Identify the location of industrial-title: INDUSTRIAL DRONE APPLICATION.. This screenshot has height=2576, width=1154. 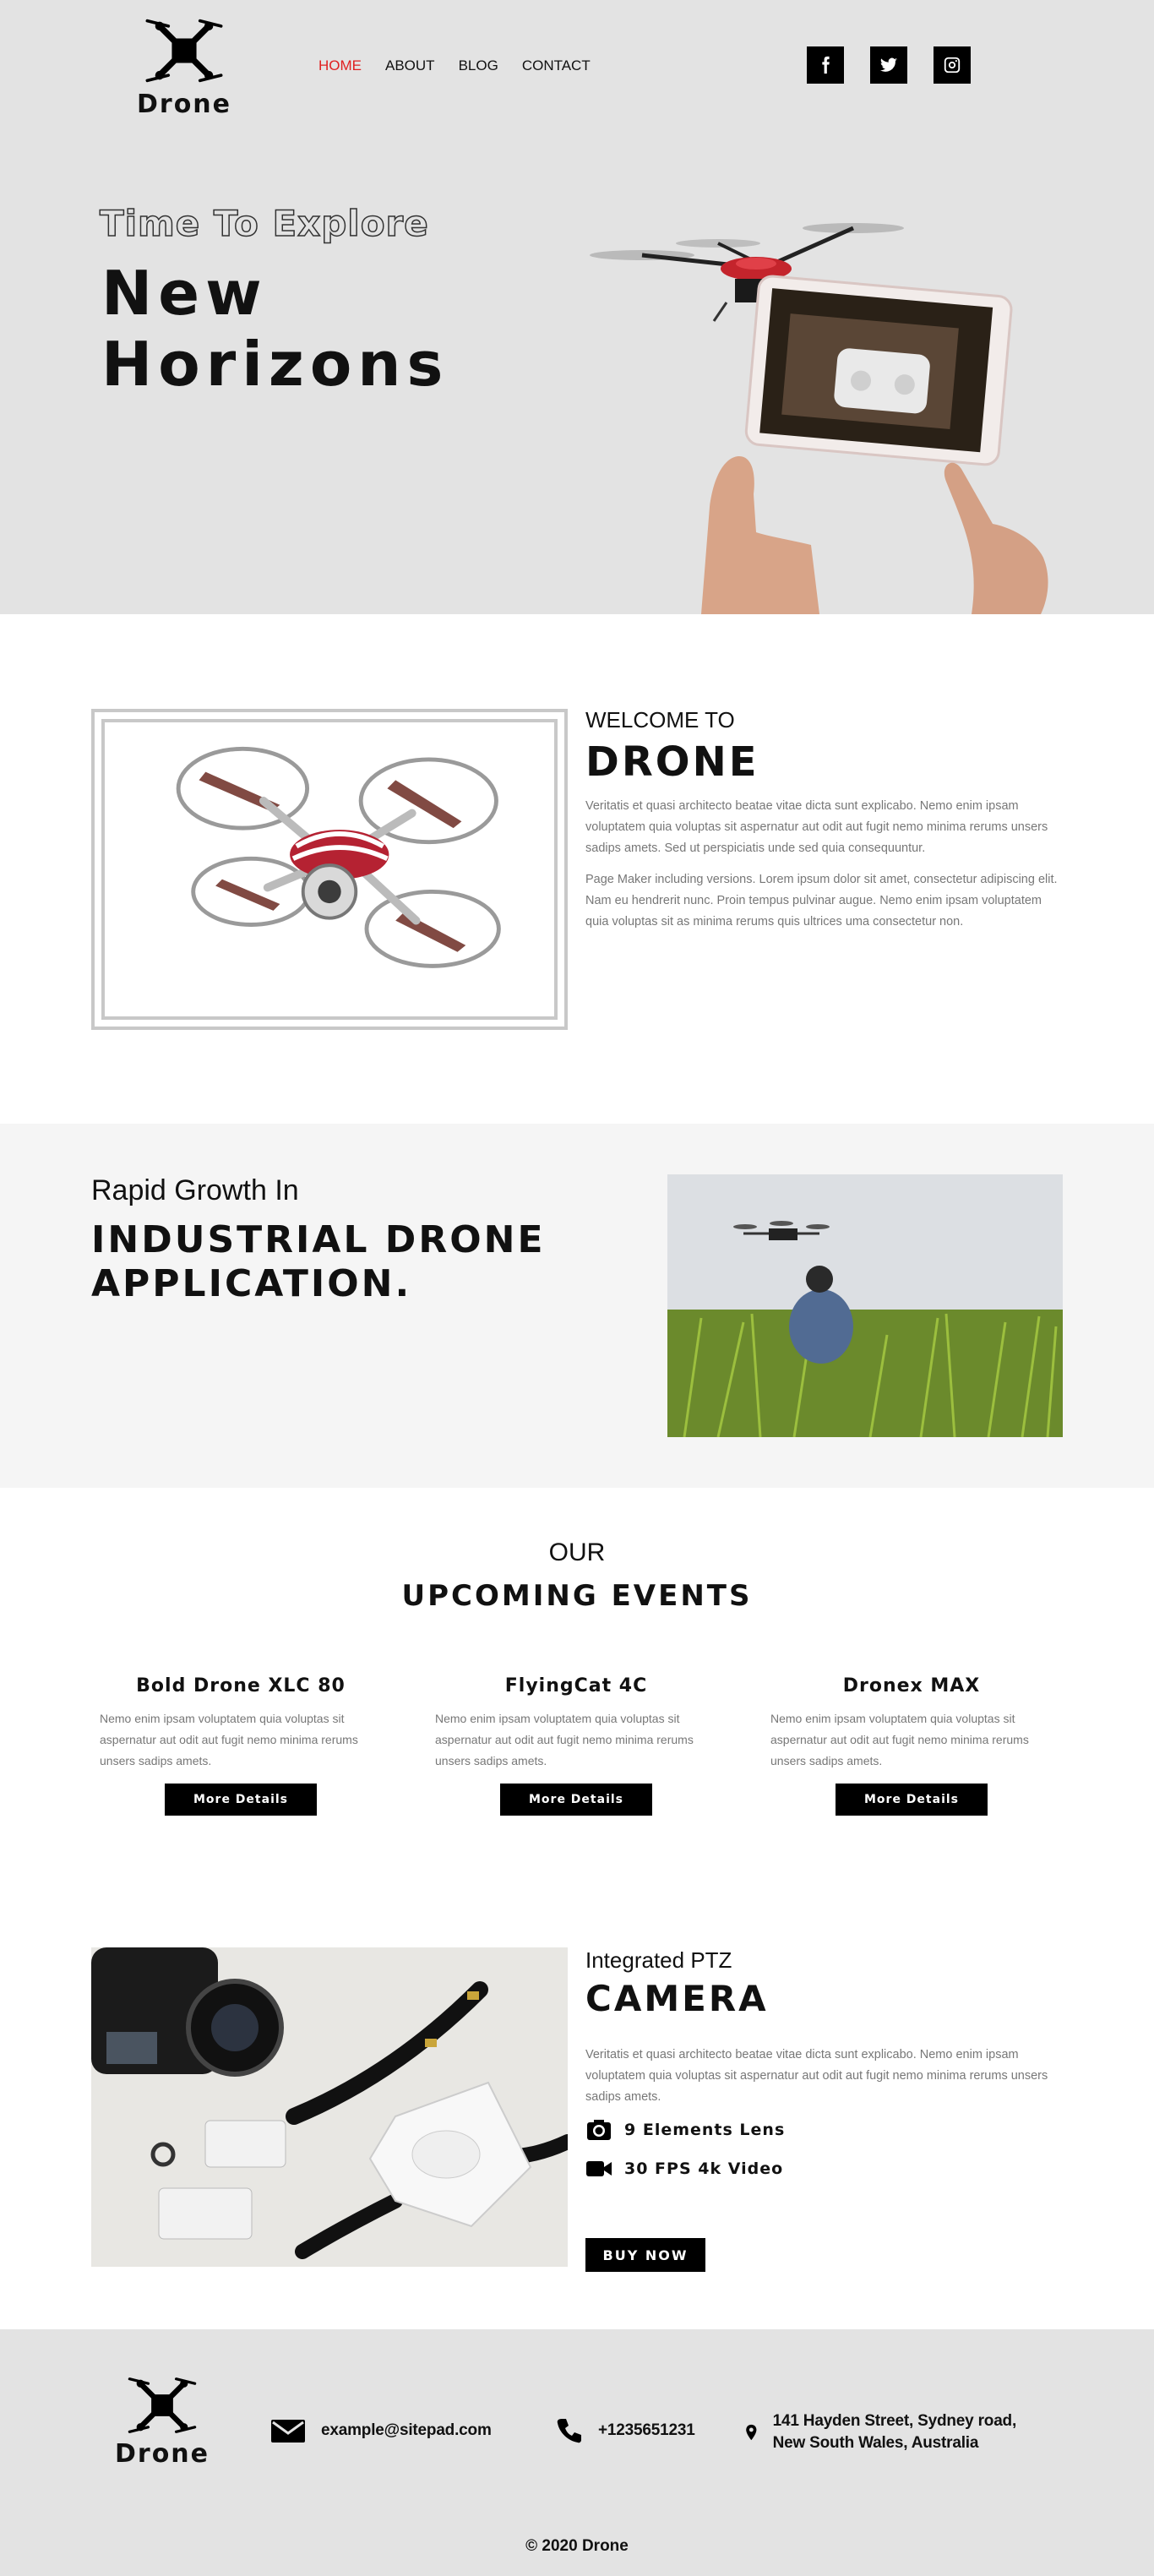
(319, 1261).